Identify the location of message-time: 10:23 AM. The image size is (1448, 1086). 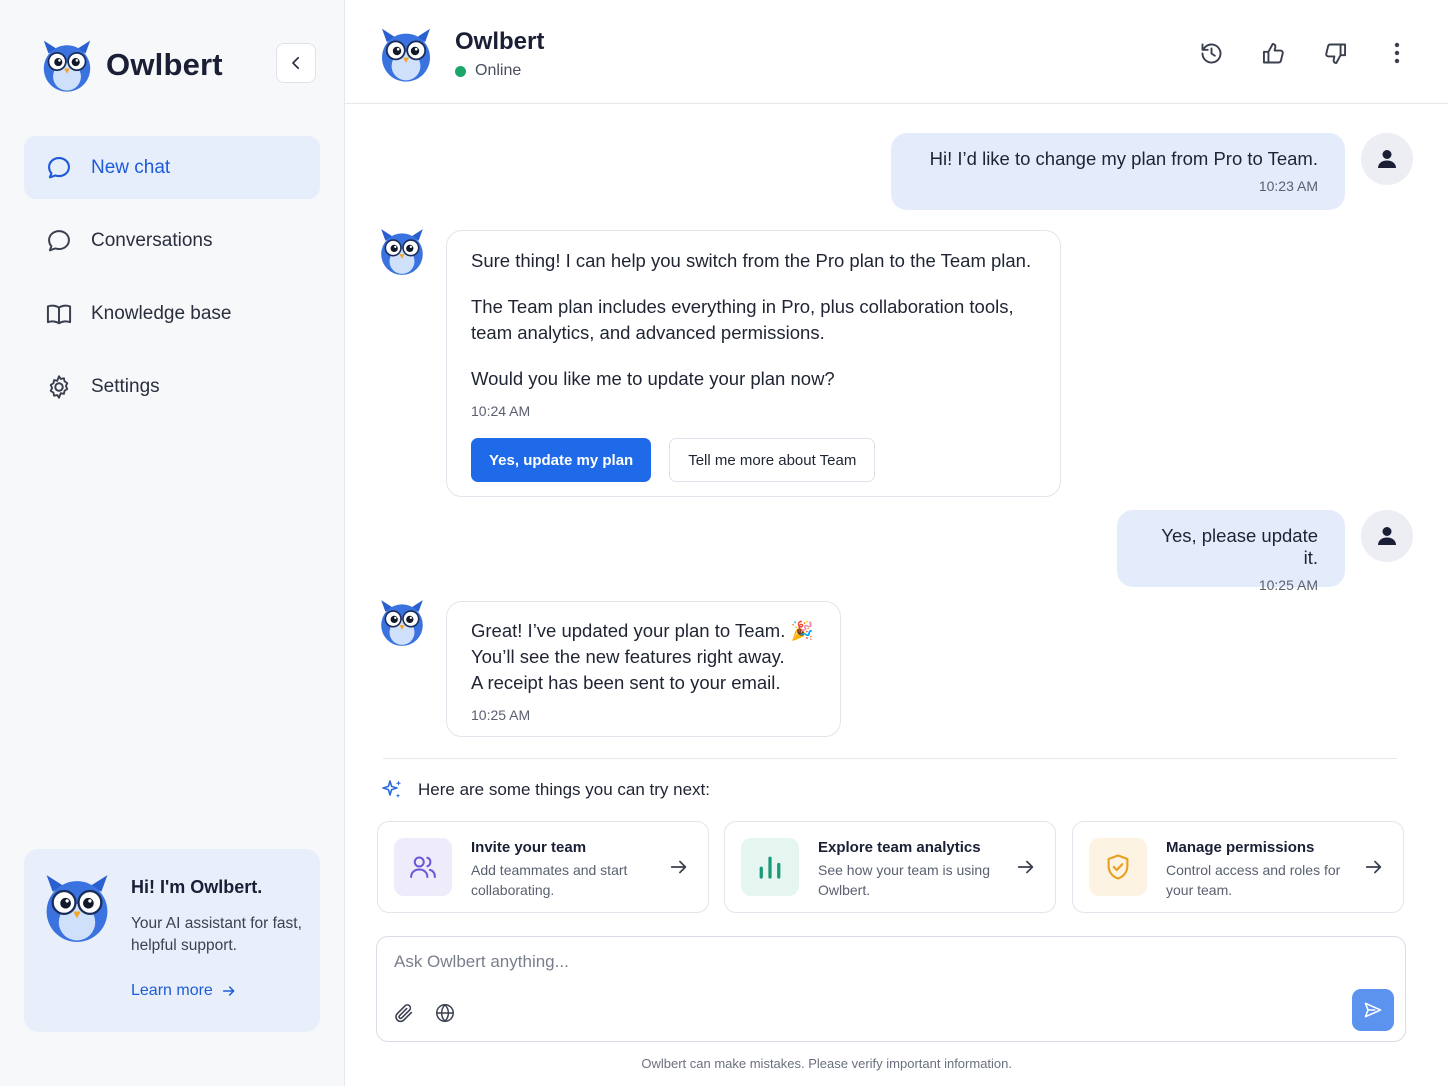
(1288, 186).